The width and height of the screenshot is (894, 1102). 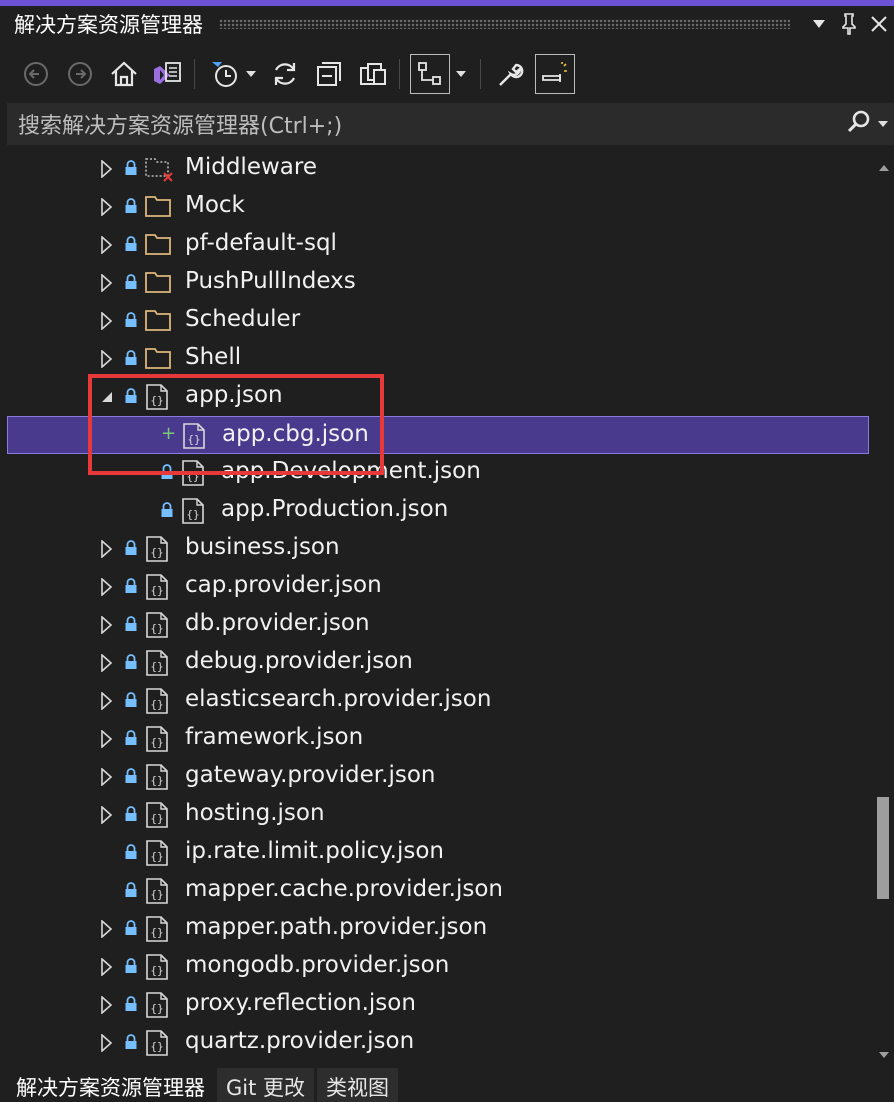 I want to click on tree-row: {} quartz.provider.json, so click(x=438, y=1043).